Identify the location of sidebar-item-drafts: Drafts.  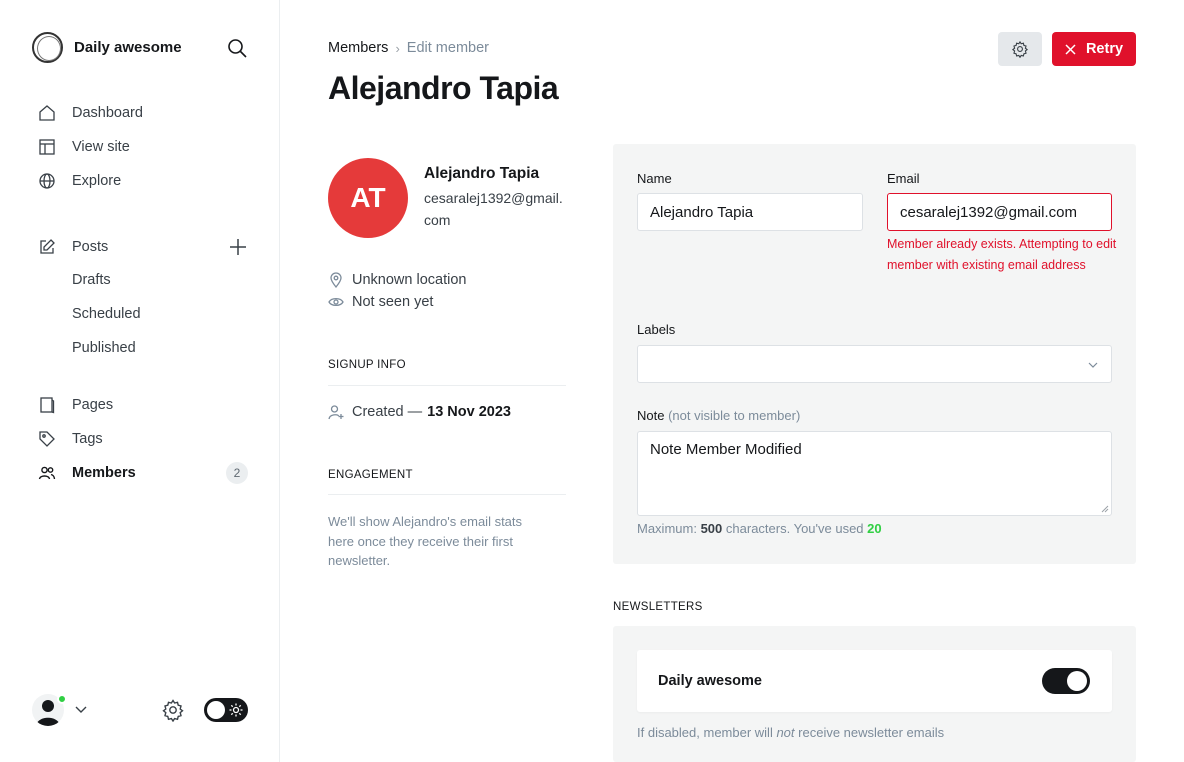
(91, 283).